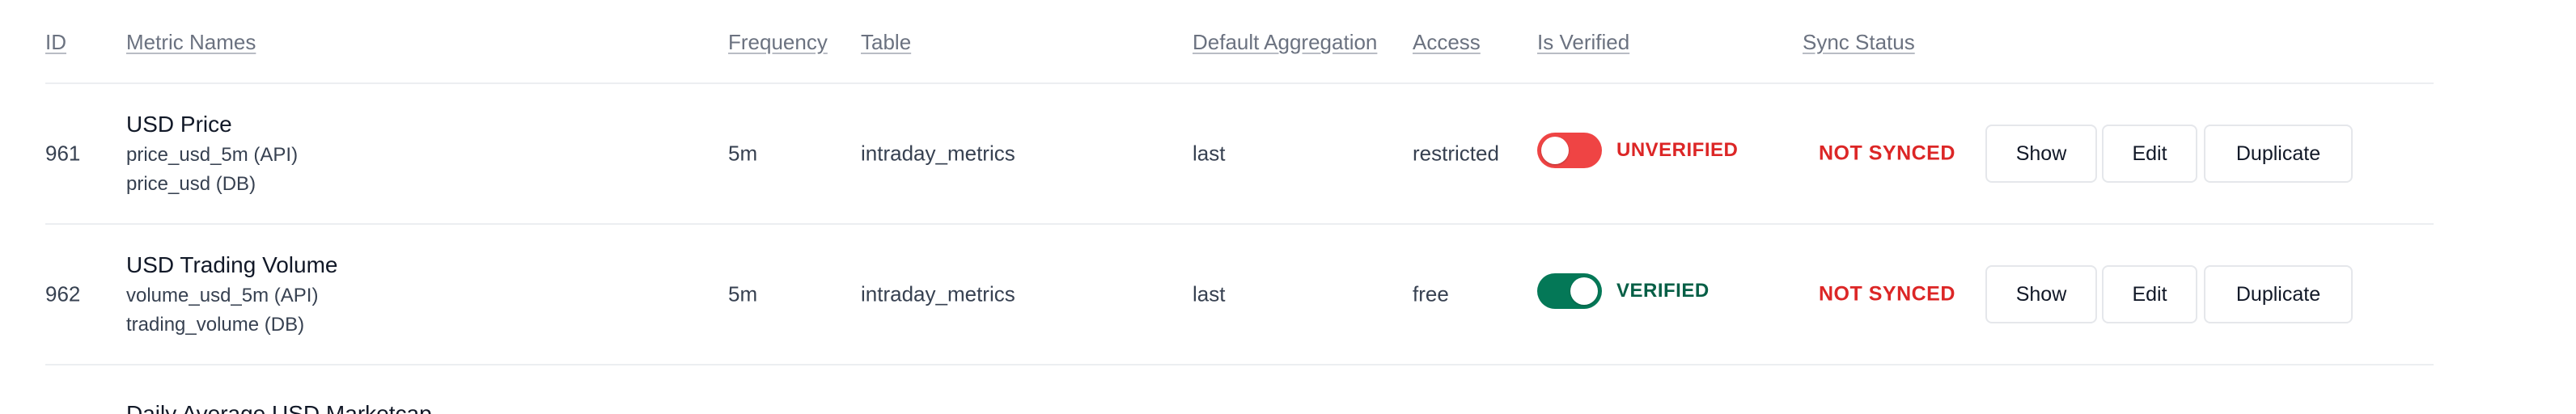  What do you see at coordinates (1859, 42) in the screenshot?
I see `column-header-sync-status: Sync Status` at bounding box center [1859, 42].